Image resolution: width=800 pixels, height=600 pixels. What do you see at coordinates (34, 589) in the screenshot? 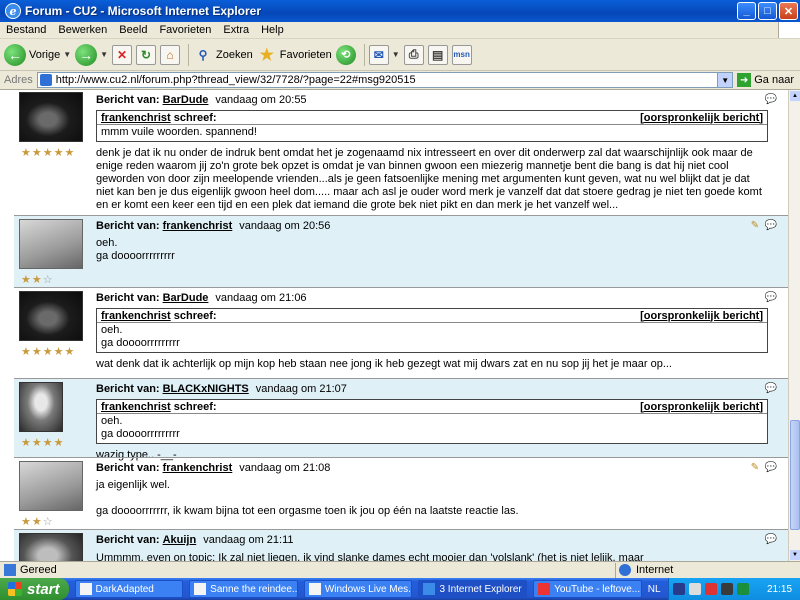
I see `start-button: start` at bounding box center [34, 589].